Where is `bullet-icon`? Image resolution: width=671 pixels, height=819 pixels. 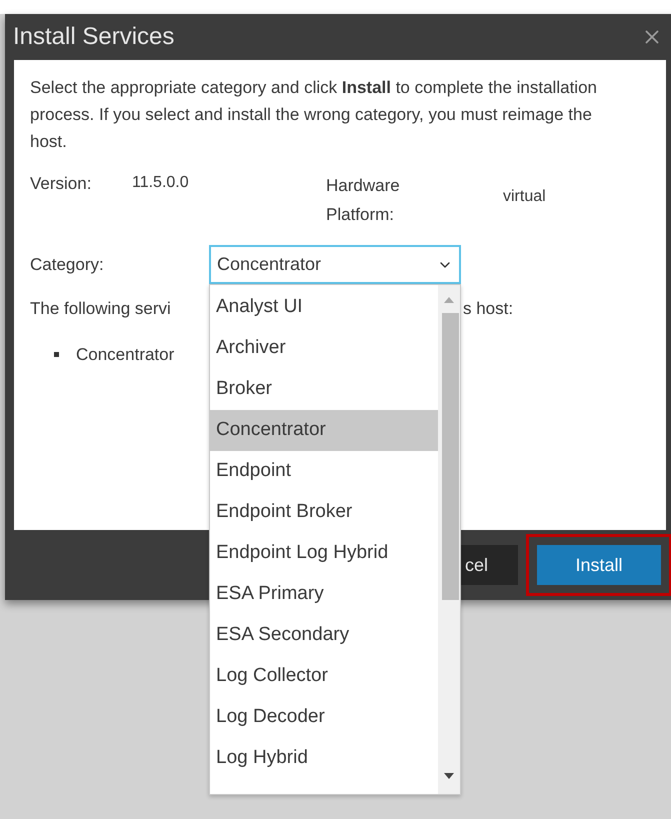 bullet-icon is located at coordinates (56, 354).